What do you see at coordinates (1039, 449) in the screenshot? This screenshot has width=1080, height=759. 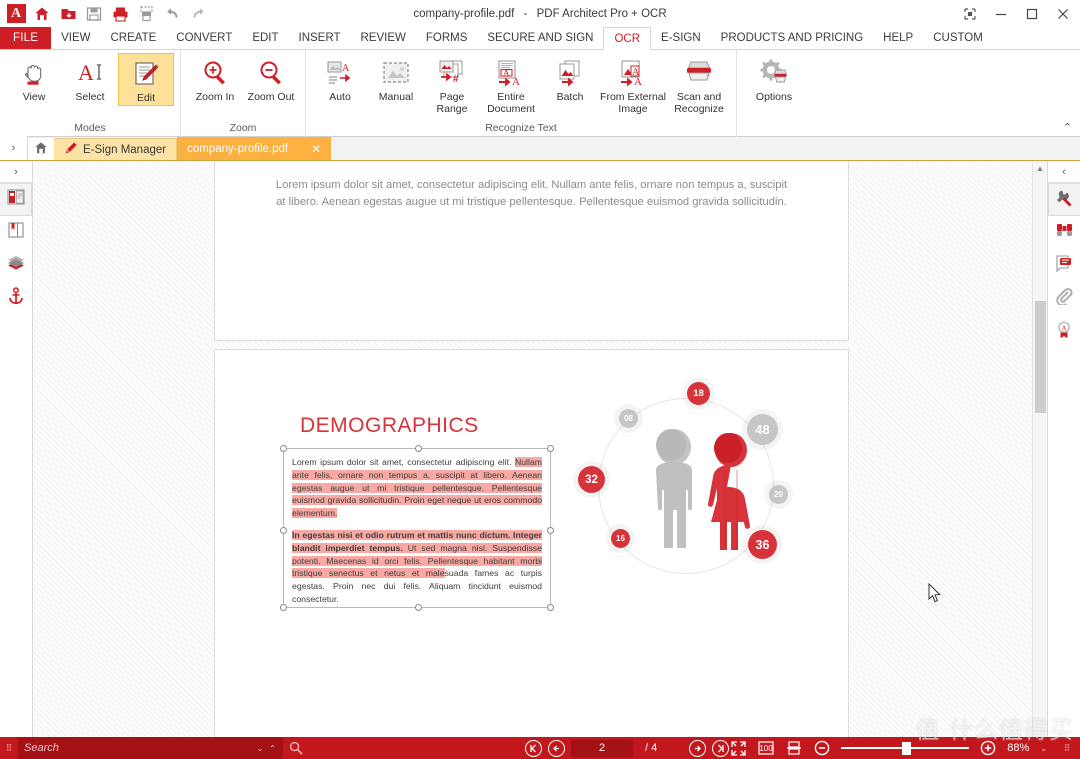 I see `vertical-scrollbar: ▲` at bounding box center [1039, 449].